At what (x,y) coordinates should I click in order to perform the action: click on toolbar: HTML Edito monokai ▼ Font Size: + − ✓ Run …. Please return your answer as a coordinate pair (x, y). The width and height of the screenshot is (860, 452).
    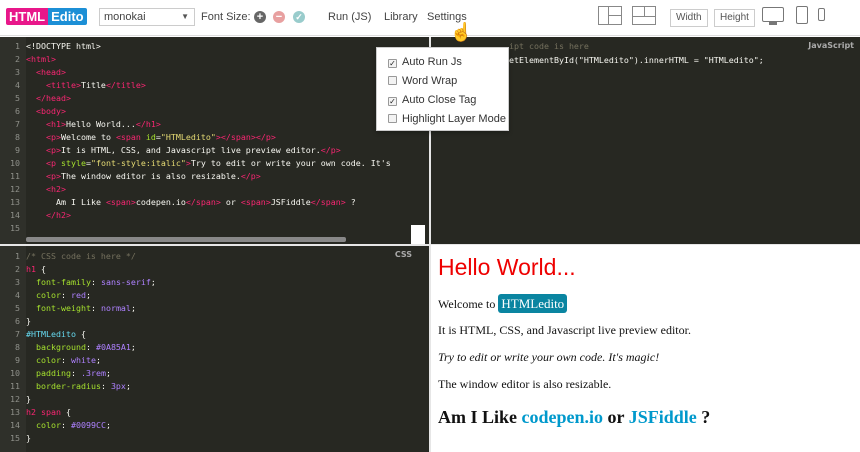
    Looking at the image, I should click on (430, 18).